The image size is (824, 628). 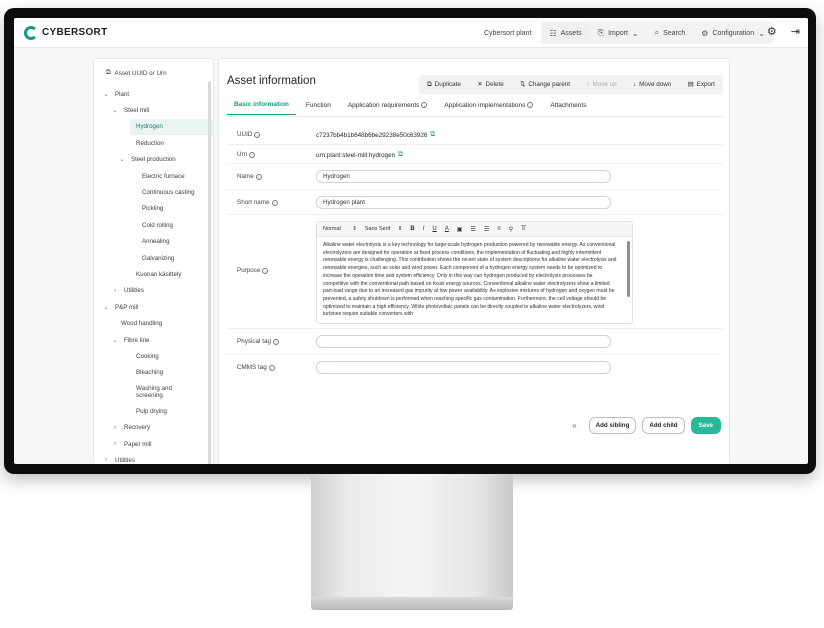 What do you see at coordinates (384, 229) in the screenshot?
I see `font-select: Sans Serif ⇕` at bounding box center [384, 229].